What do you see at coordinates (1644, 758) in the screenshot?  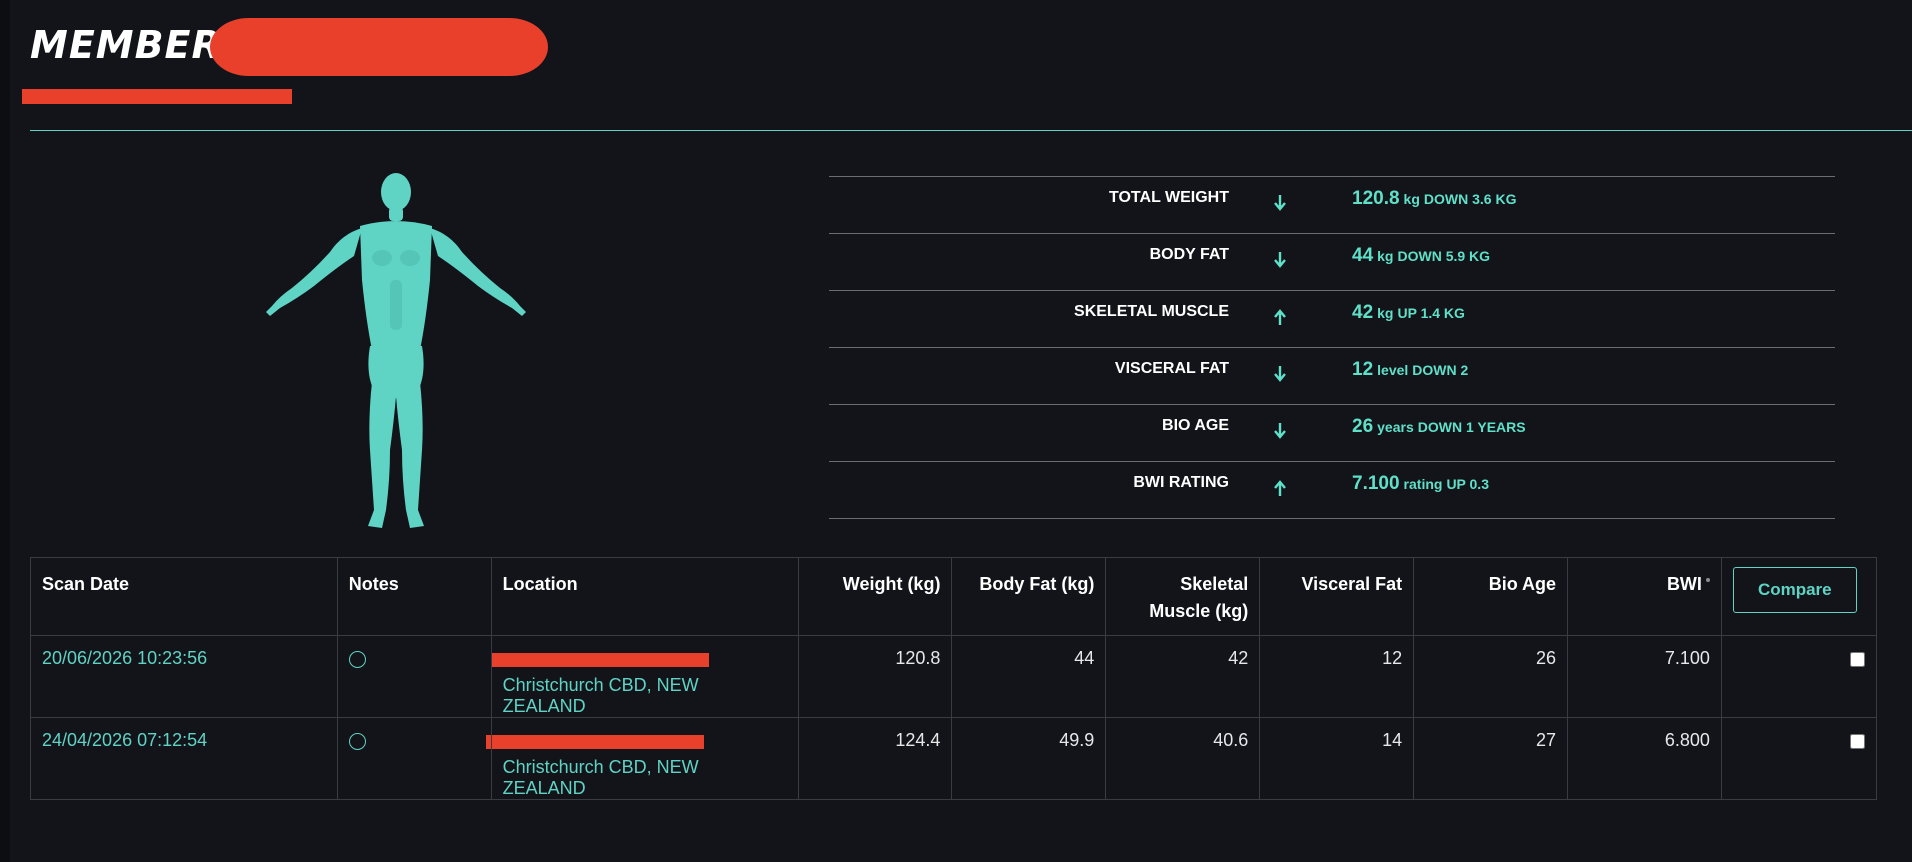 I see `cell-bwi: 6.800` at bounding box center [1644, 758].